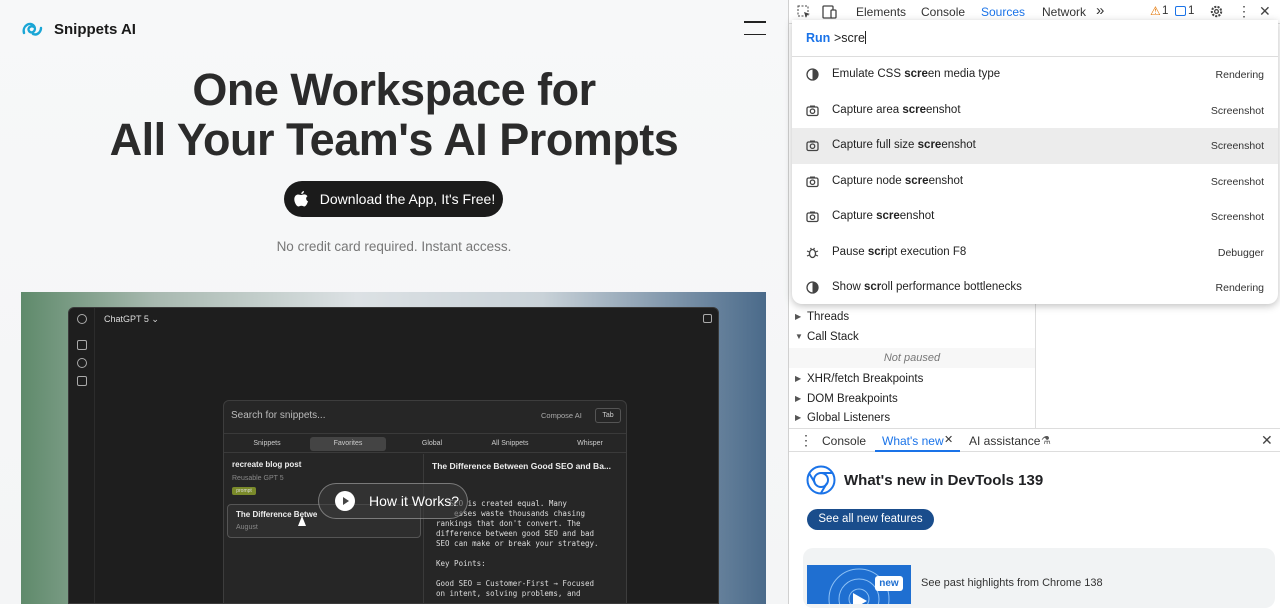 The height and width of the screenshot is (608, 1280). Describe the element at coordinates (1216, 11) in the screenshot. I see `settings-gear-icon` at that location.